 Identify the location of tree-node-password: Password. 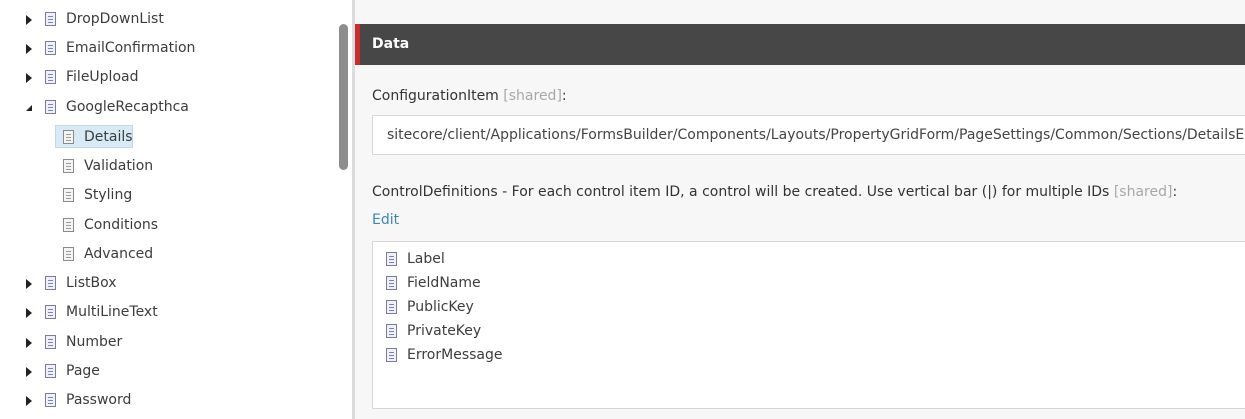
(165, 403).